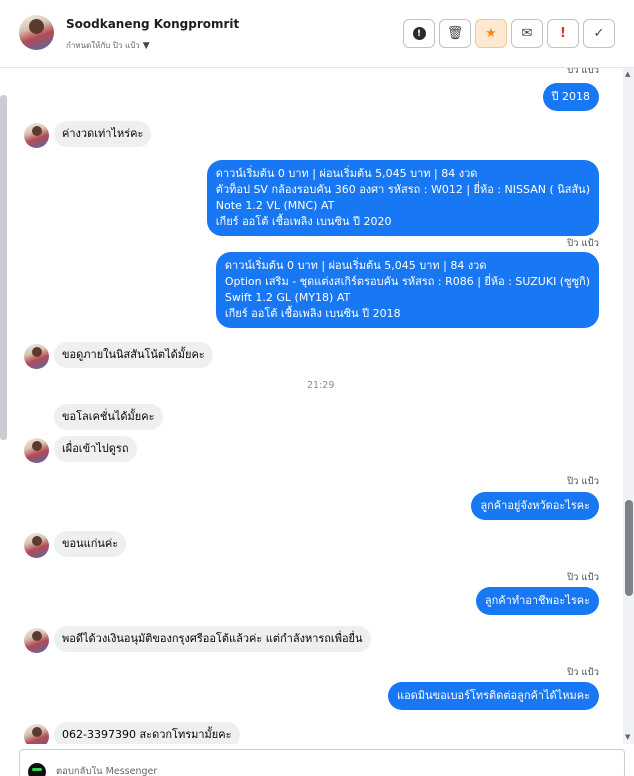 Image resolution: width=634 pixels, height=776 pixels. What do you see at coordinates (629, 548) in the screenshot?
I see `scrollbar-thumb` at bounding box center [629, 548].